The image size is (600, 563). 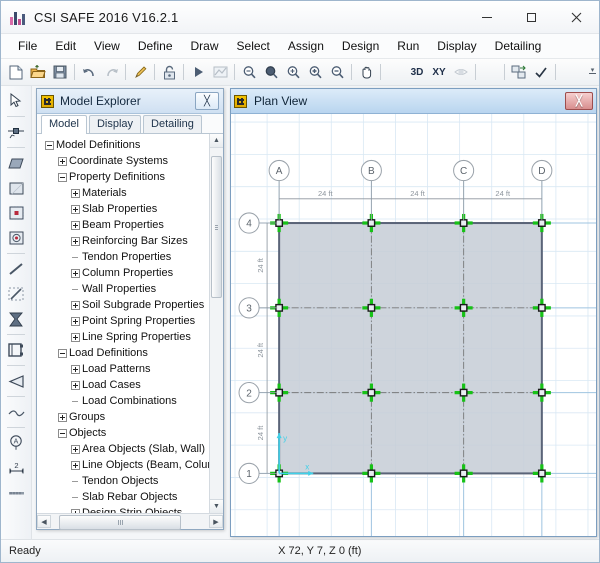 I want to click on redo-icon, so click(x=111, y=72).